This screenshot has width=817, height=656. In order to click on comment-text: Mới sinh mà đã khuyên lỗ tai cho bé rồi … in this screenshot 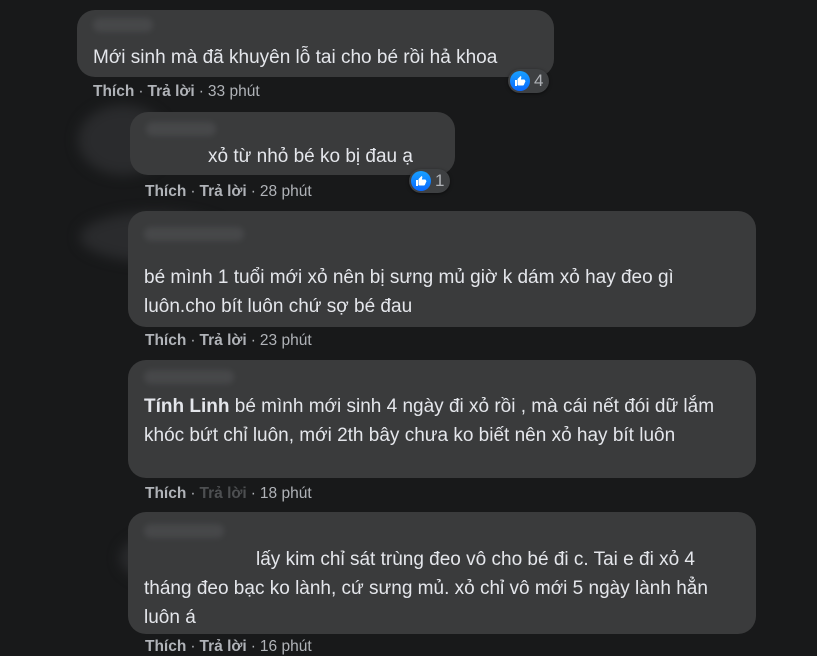, I will do `click(295, 57)`.